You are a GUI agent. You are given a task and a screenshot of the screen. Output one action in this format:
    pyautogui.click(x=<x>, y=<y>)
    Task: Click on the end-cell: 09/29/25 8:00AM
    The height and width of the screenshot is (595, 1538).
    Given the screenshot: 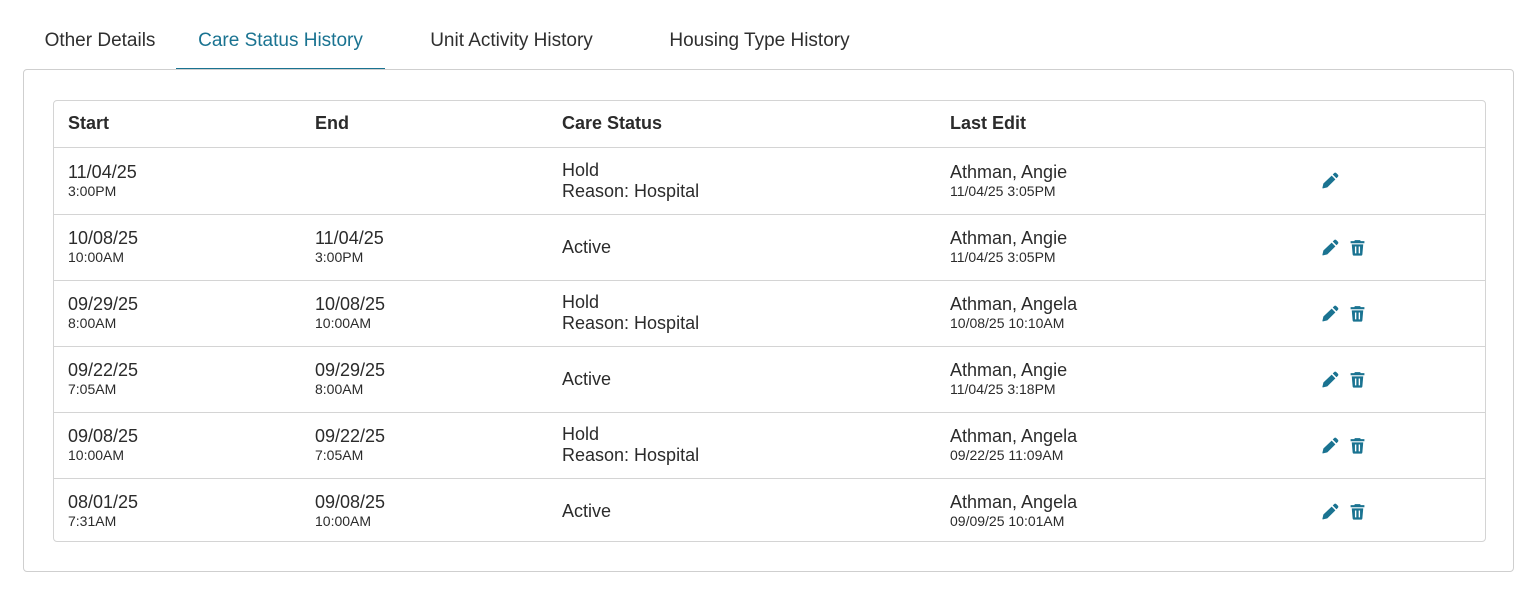 What is the action you would take?
    pyautogui.click(x=424, y=379)
    